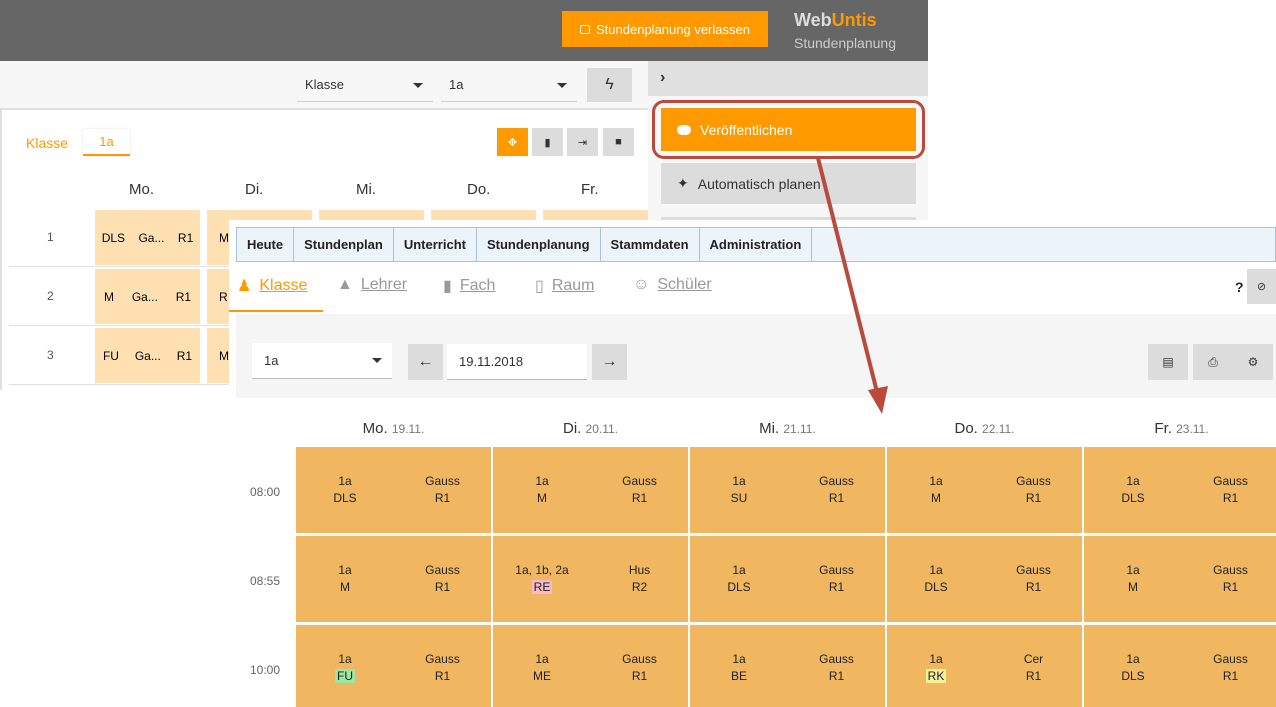  I want to click on chevron-right-icon: ›, so click(662, 78).